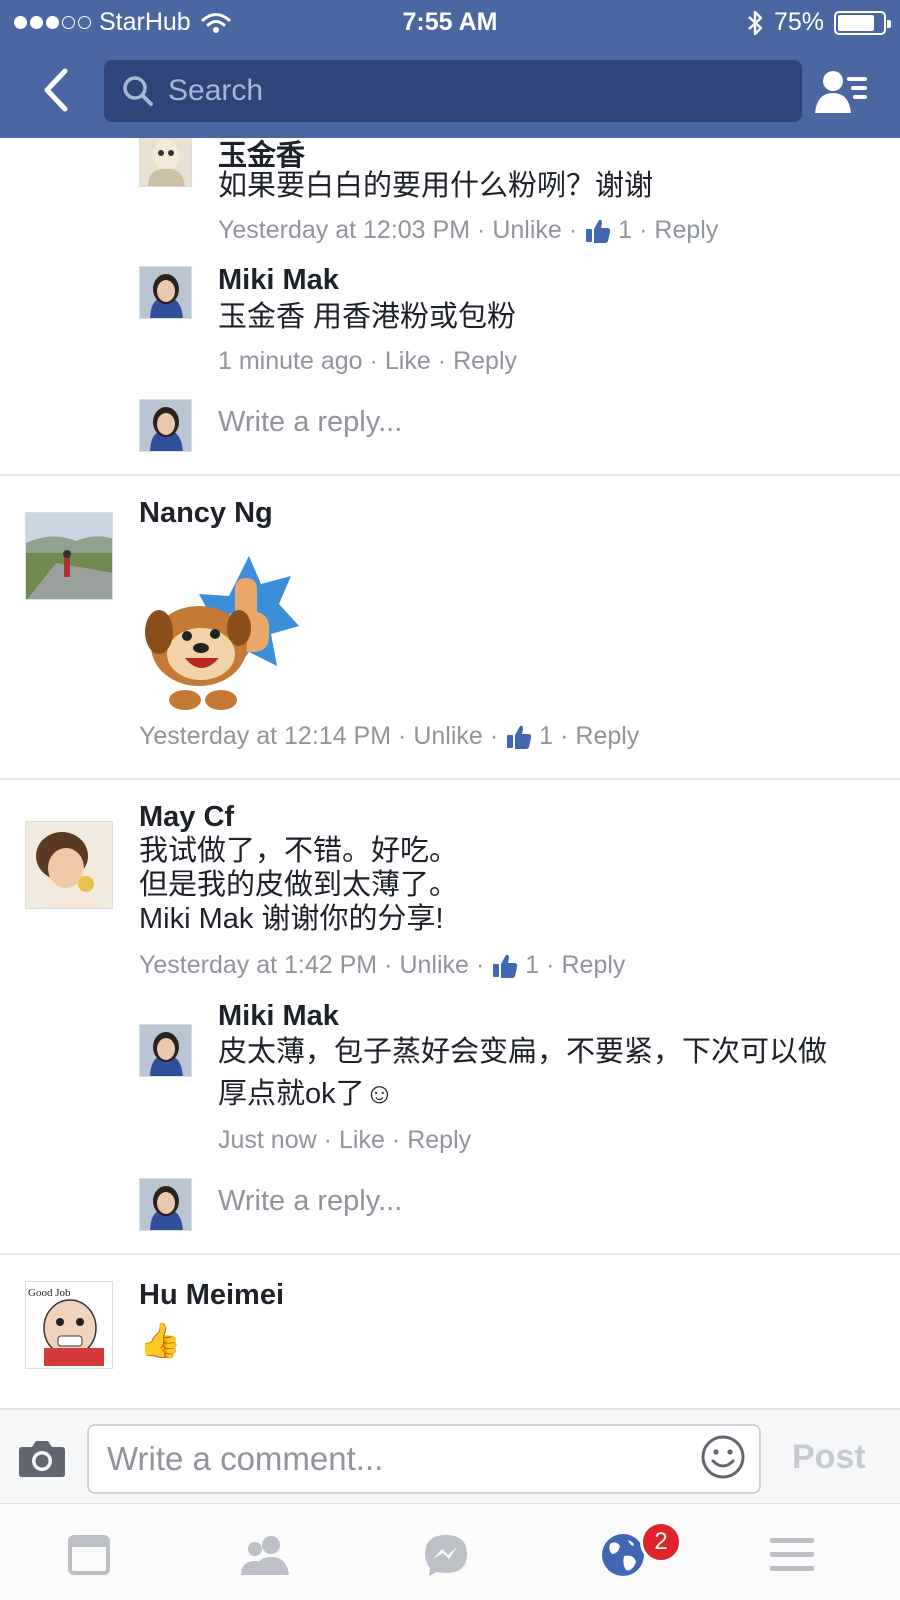 Image resolution: width=900 pixels, height=1600 pixels. What do you see at coordinates (367, 317) in the screenshot?
I see `comment-text: 玉金香 用香港粉或包粉` at bounding box center [367, 317].